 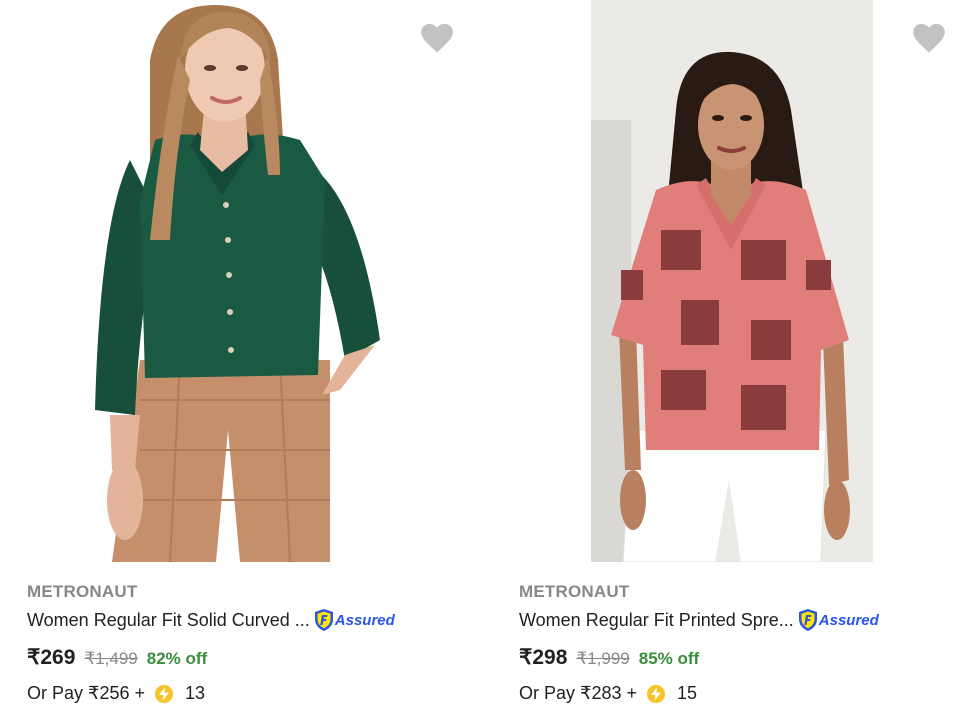 What do you see at coordinates (687, 693) in the screenshot?
I see `supercoin-count: 15` at bounding box center [687, 693].